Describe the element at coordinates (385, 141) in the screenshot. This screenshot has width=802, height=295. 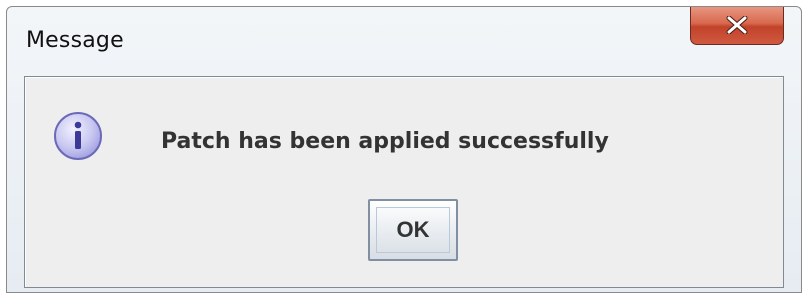
I see `message-text: Patch has been applied successfully` at that location.